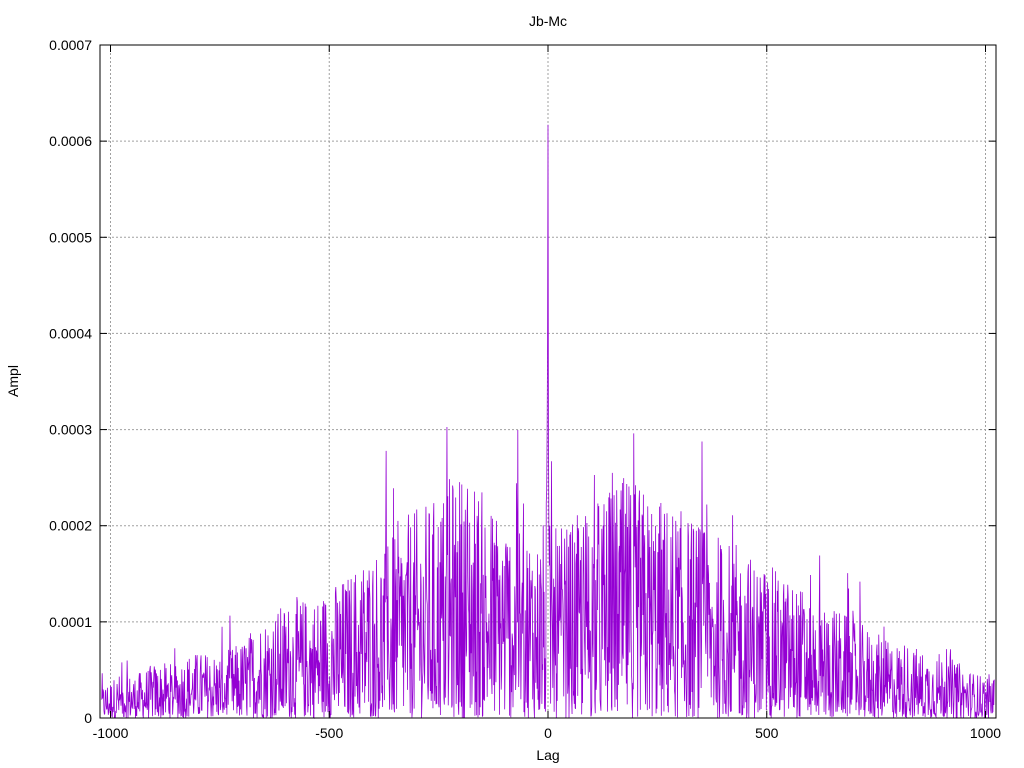 The width and height of the screenshot is (1024, 768). Describe the element at coordinates (329, 733) in the screenshot. I see `x-tick-label: -500` at that location.